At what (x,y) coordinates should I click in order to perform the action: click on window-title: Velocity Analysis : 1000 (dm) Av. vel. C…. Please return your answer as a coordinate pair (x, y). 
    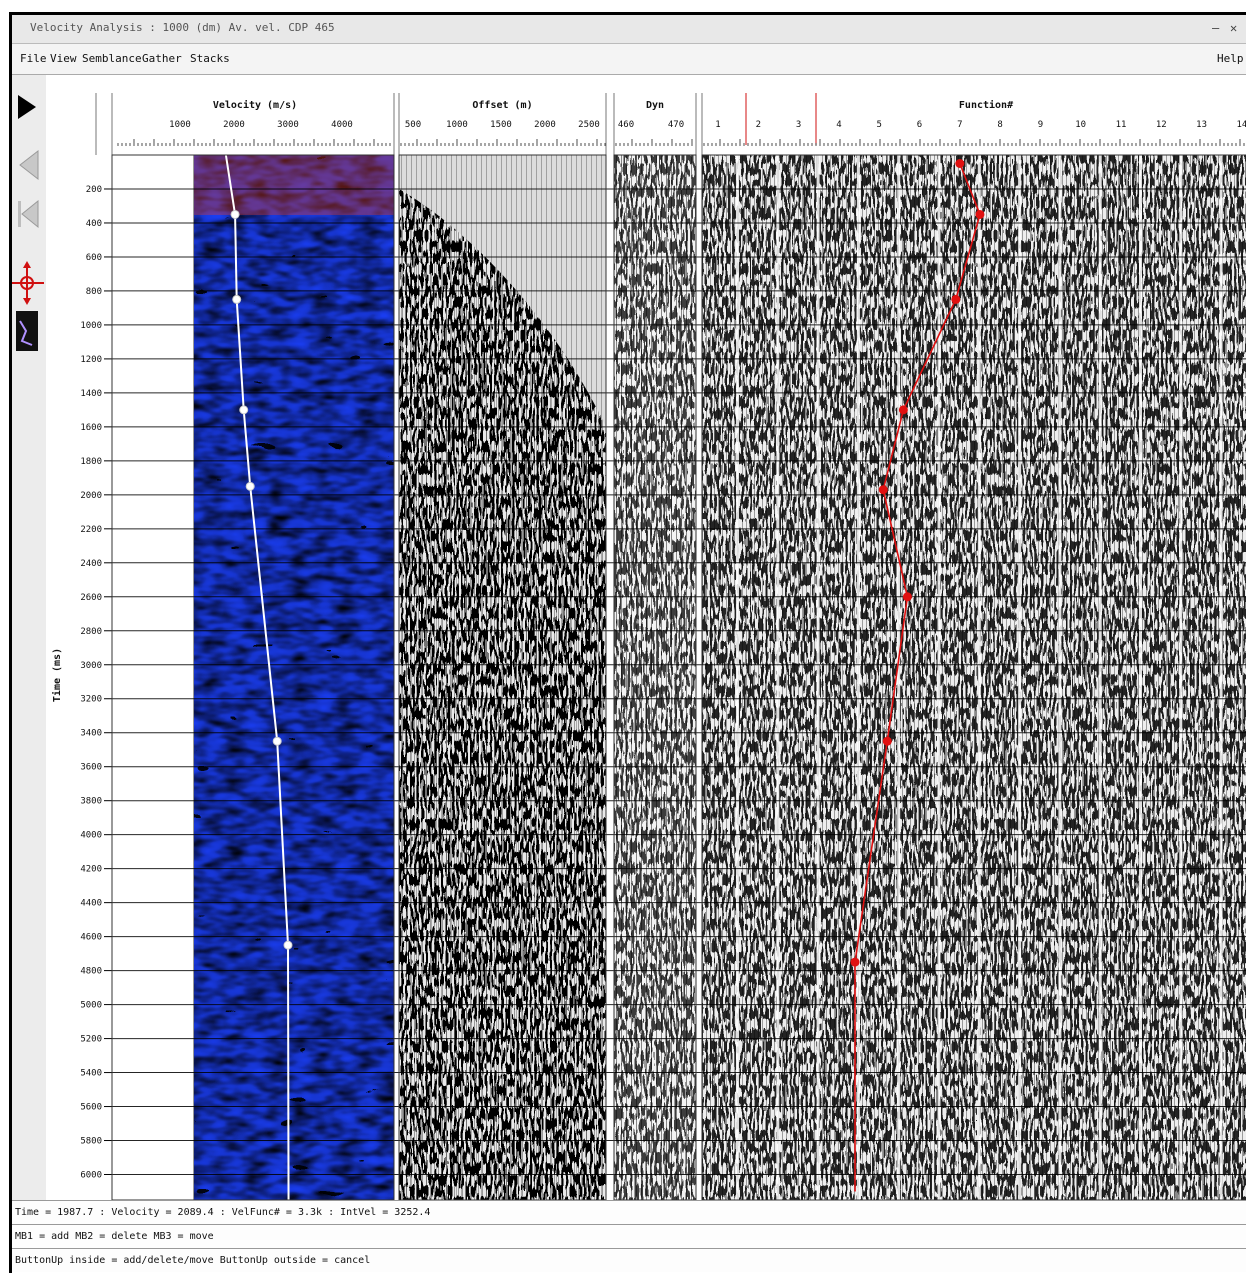
    Looking at the image, I should click on (182, 27).